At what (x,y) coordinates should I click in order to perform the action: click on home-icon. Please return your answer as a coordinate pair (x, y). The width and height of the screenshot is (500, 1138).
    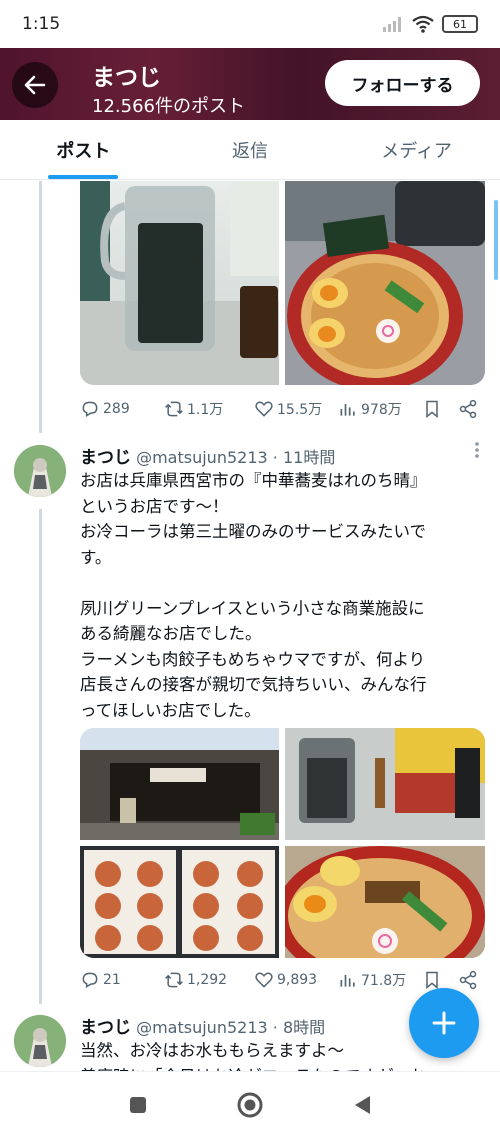
    Looking at the image, I should click on (250, 1105).